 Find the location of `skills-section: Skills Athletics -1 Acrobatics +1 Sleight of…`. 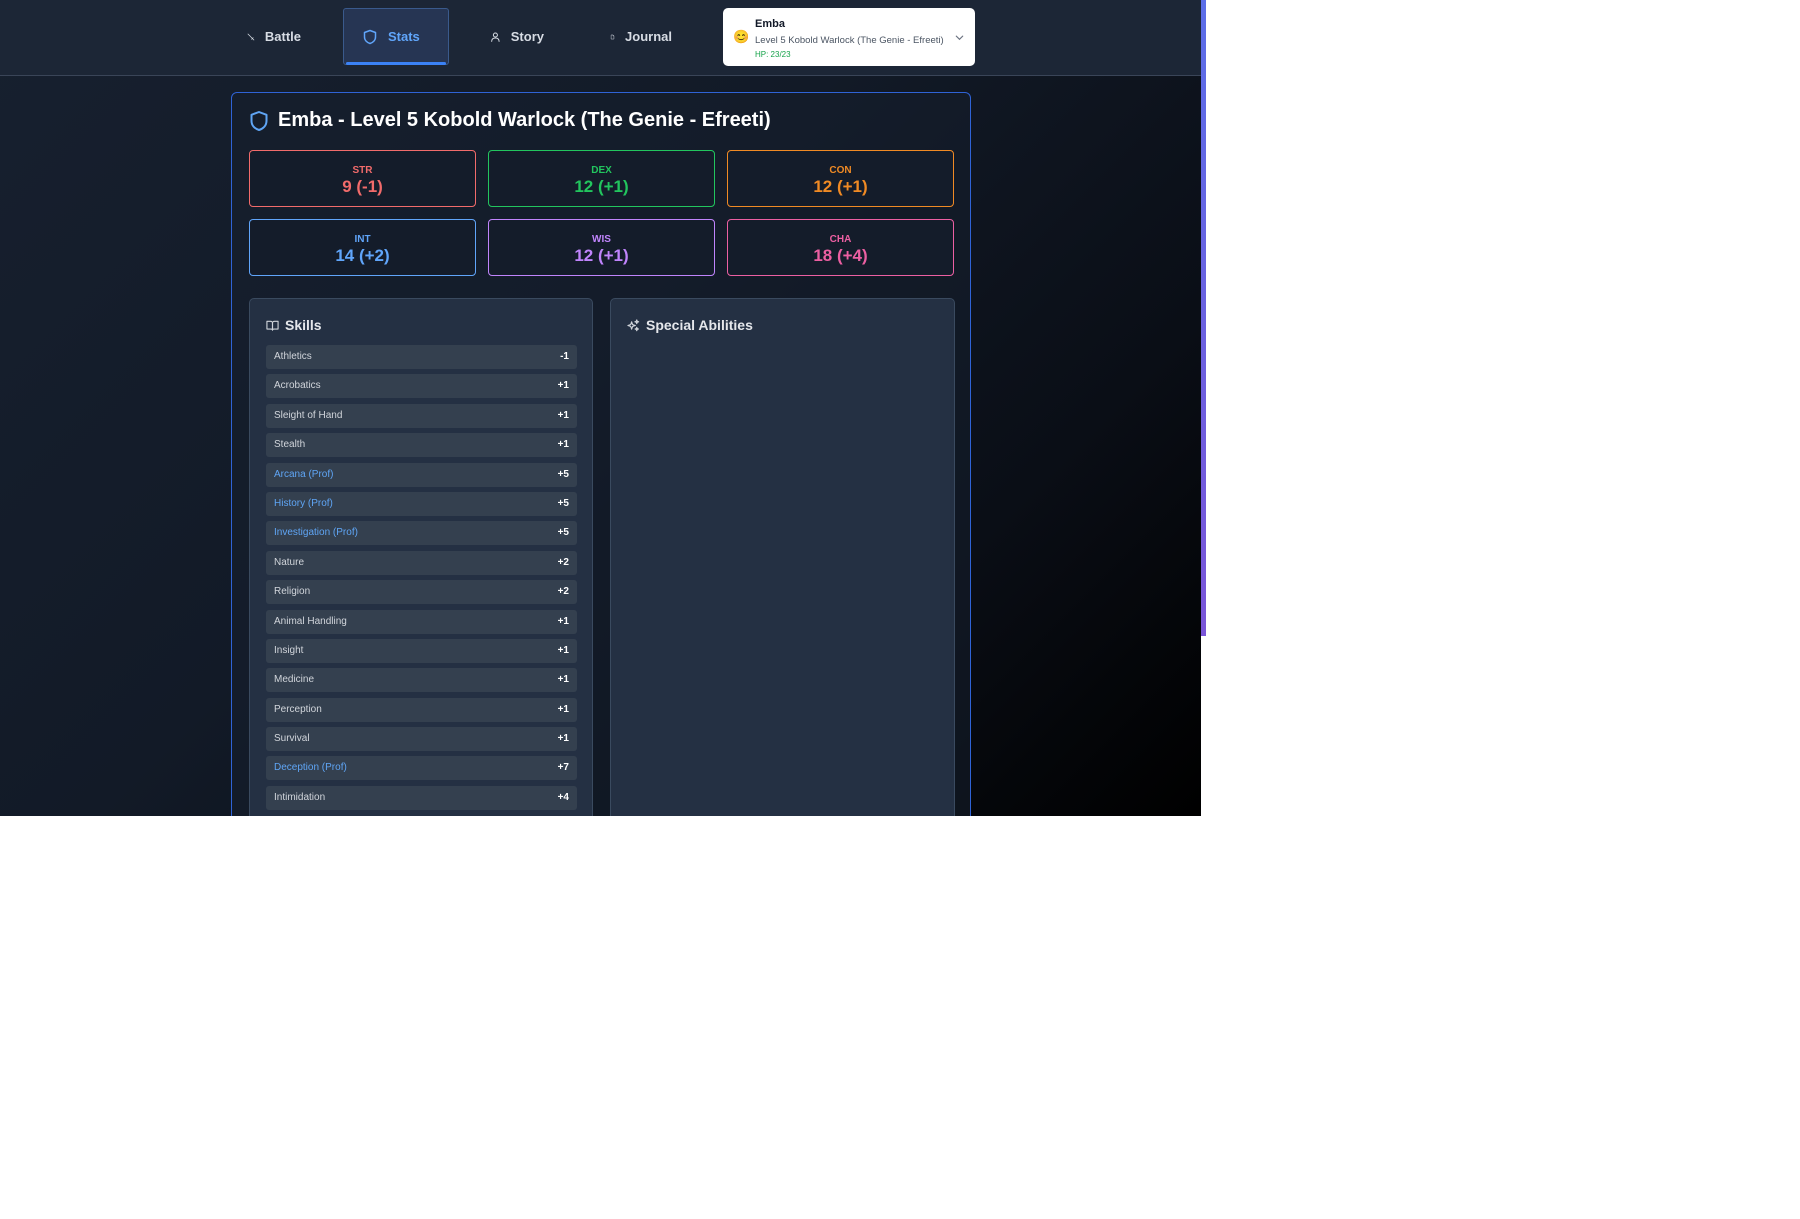

skills-section: Skills Athletics -1 Acrobatics +1 Sleight of… is located at coordinates (421, 557).